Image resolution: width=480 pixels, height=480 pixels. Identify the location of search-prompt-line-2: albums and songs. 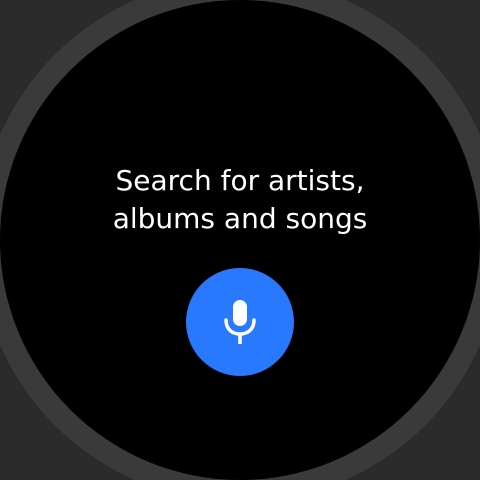
(240, 218).